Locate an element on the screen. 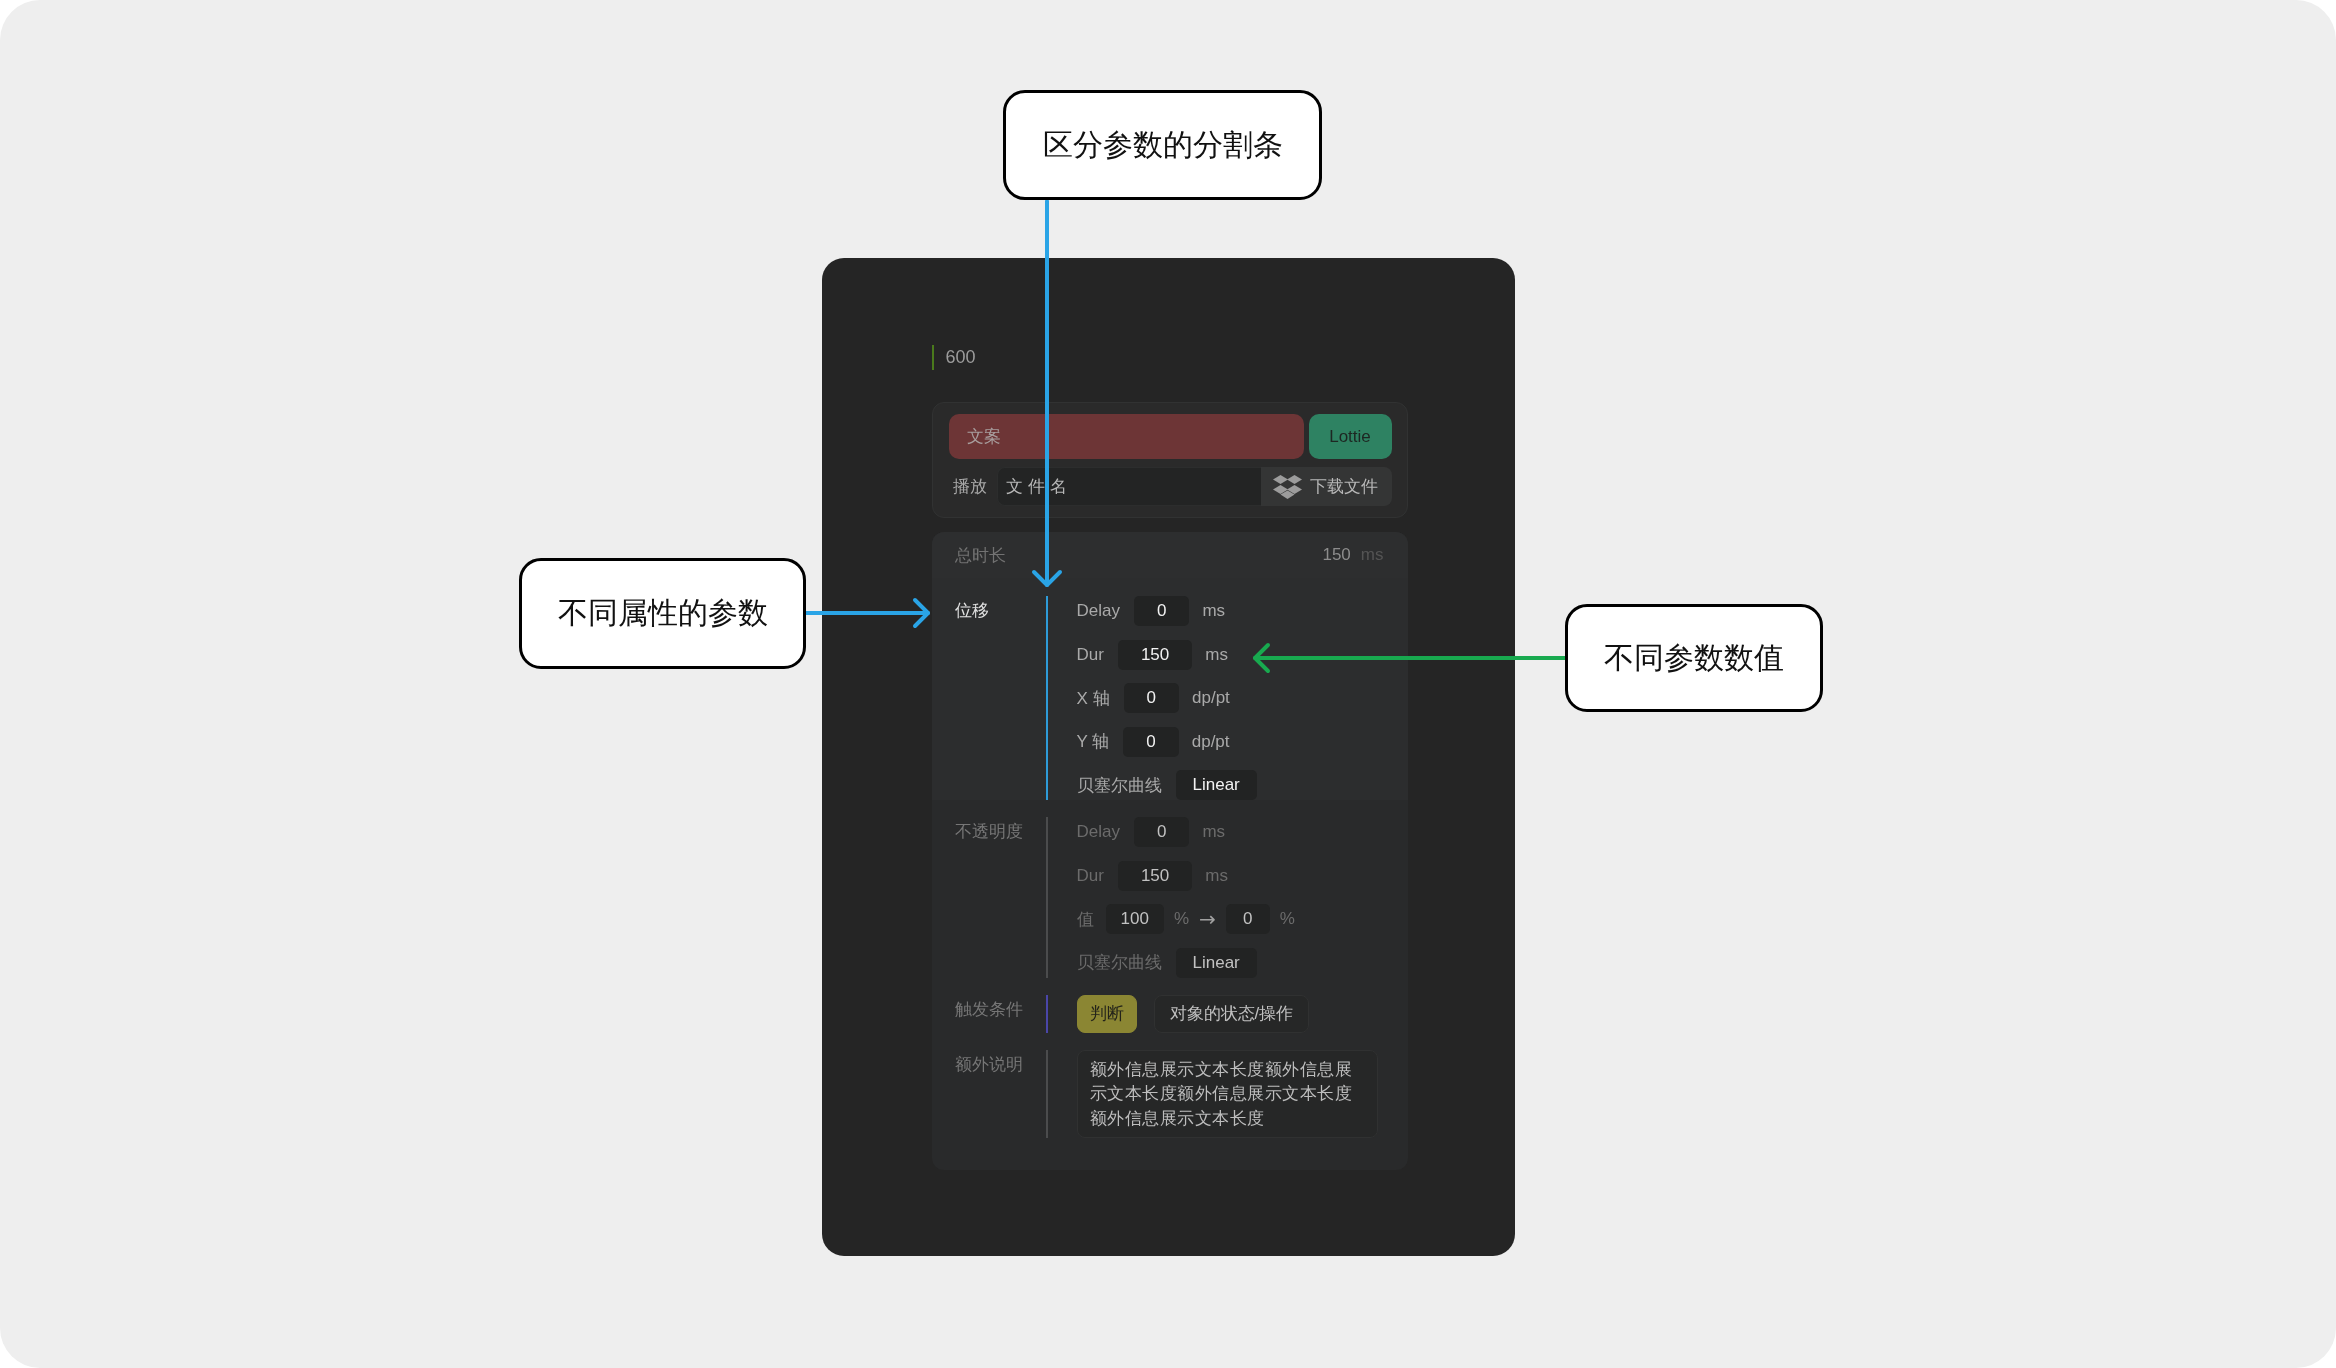  panel-heading: 600 is located at coordinates (960, 357).